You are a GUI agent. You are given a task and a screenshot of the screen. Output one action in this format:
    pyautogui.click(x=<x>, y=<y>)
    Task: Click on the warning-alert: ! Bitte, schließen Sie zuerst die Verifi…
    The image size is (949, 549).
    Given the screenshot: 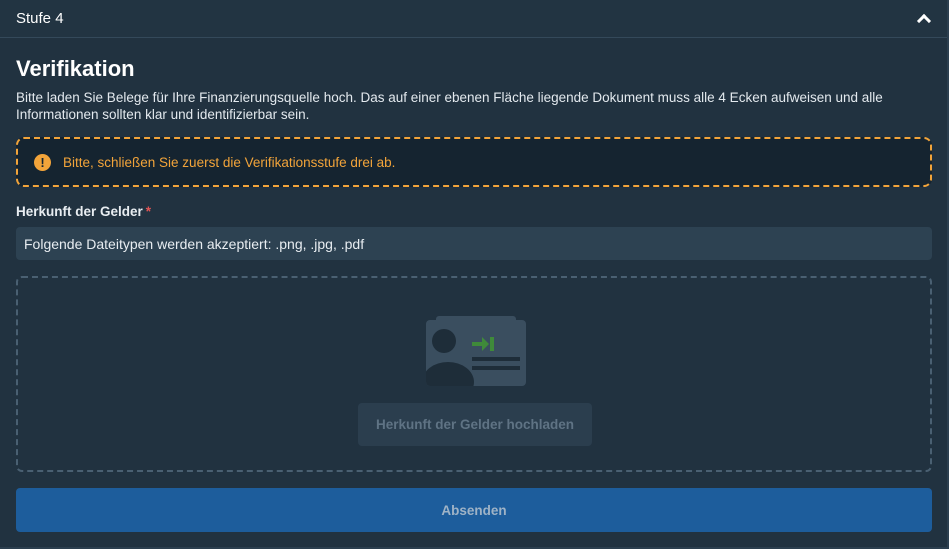 What is the action you would take?
    pyautogui.click(x=474, y=162)
    